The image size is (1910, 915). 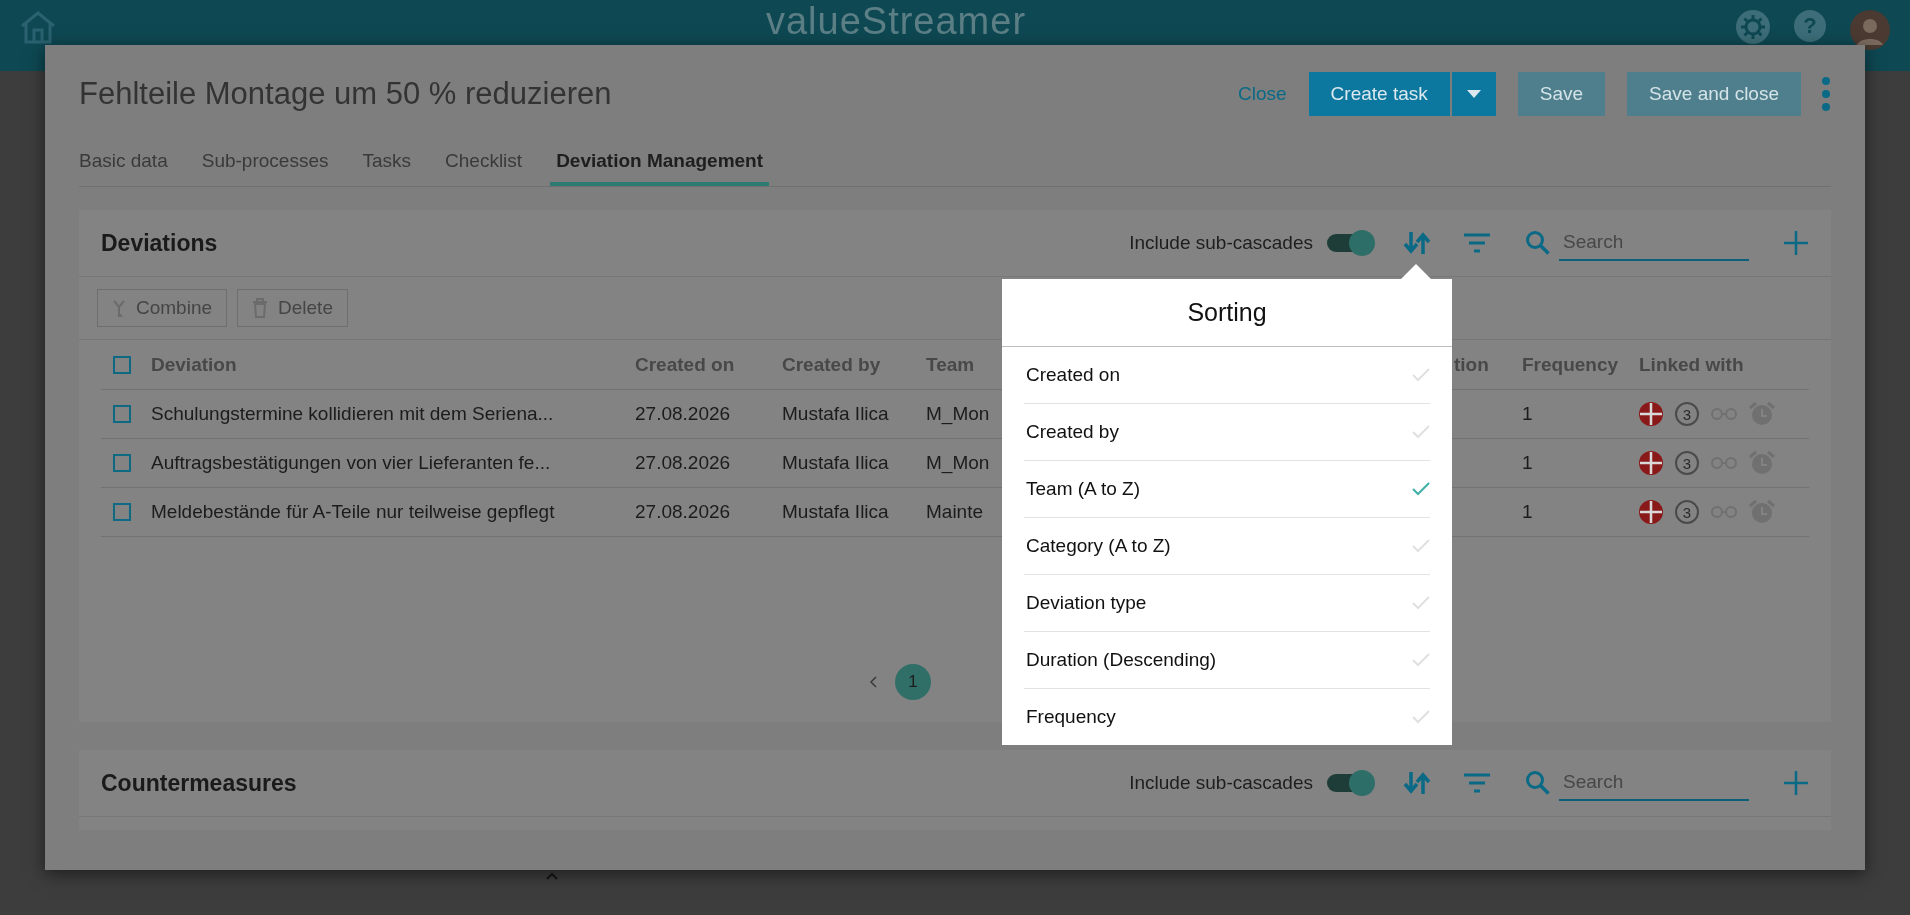 What do you see at coordinates (660, 162) in the screenshot?
I see `tab: Deviation Management` at bounding box center [660, 162].